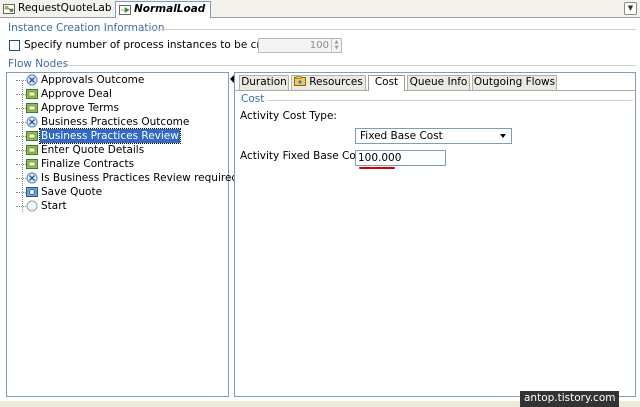  What do you see at coordinates (170, 9) in the screenshot?
I see `editor-tab-label: NormalLoad` at bounding box center [170, 9].